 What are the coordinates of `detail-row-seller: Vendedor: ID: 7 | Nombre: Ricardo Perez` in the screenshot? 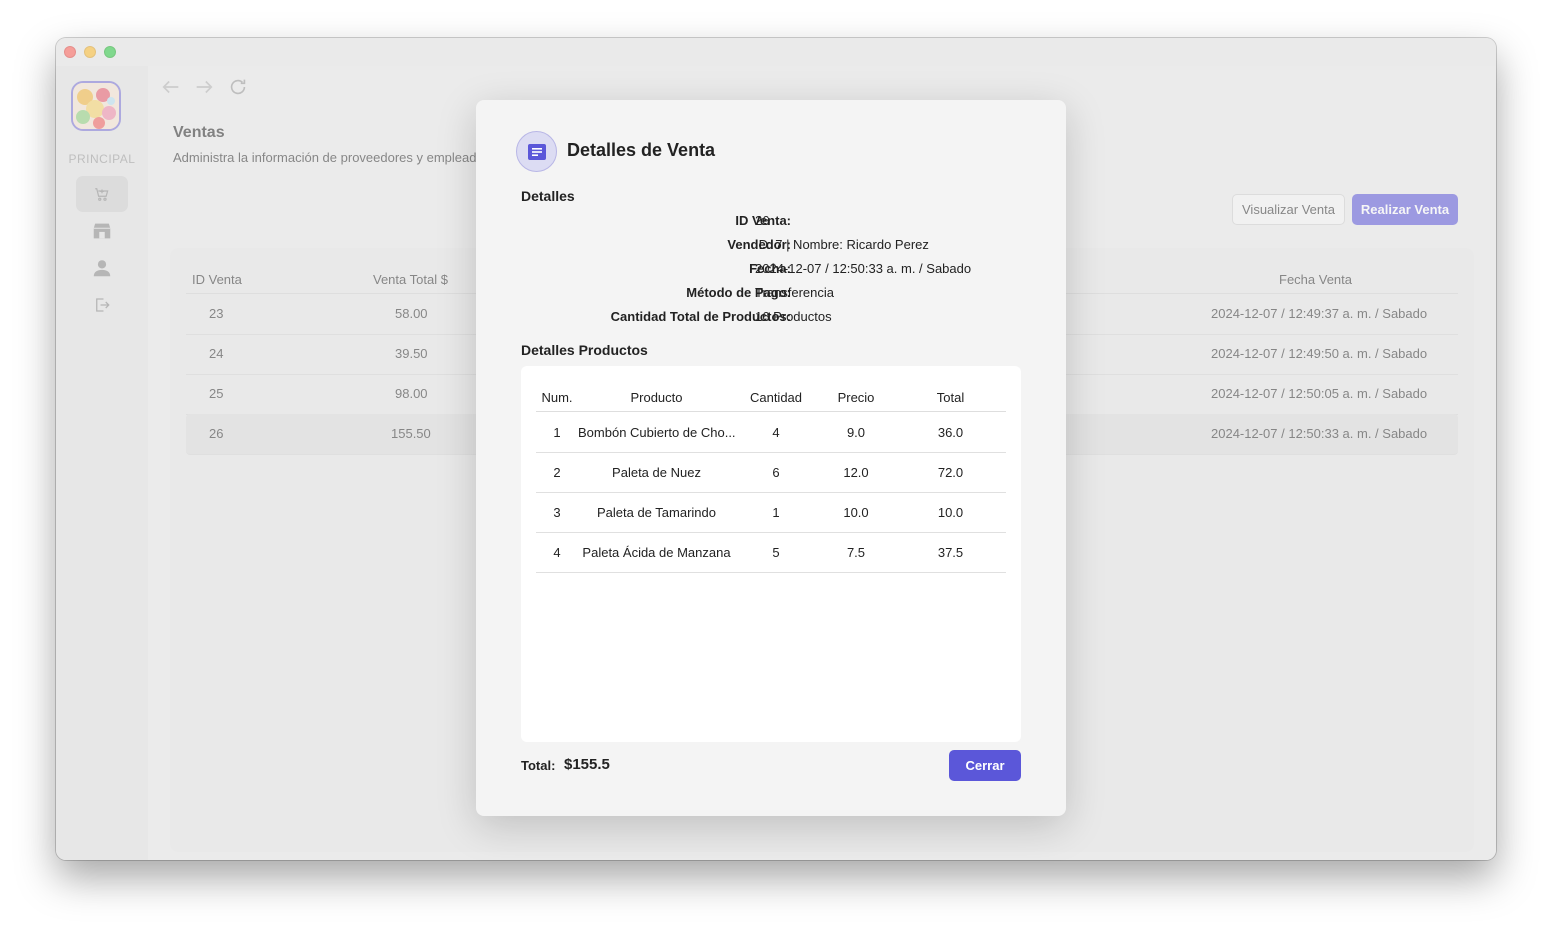 It's located at (771, 247).